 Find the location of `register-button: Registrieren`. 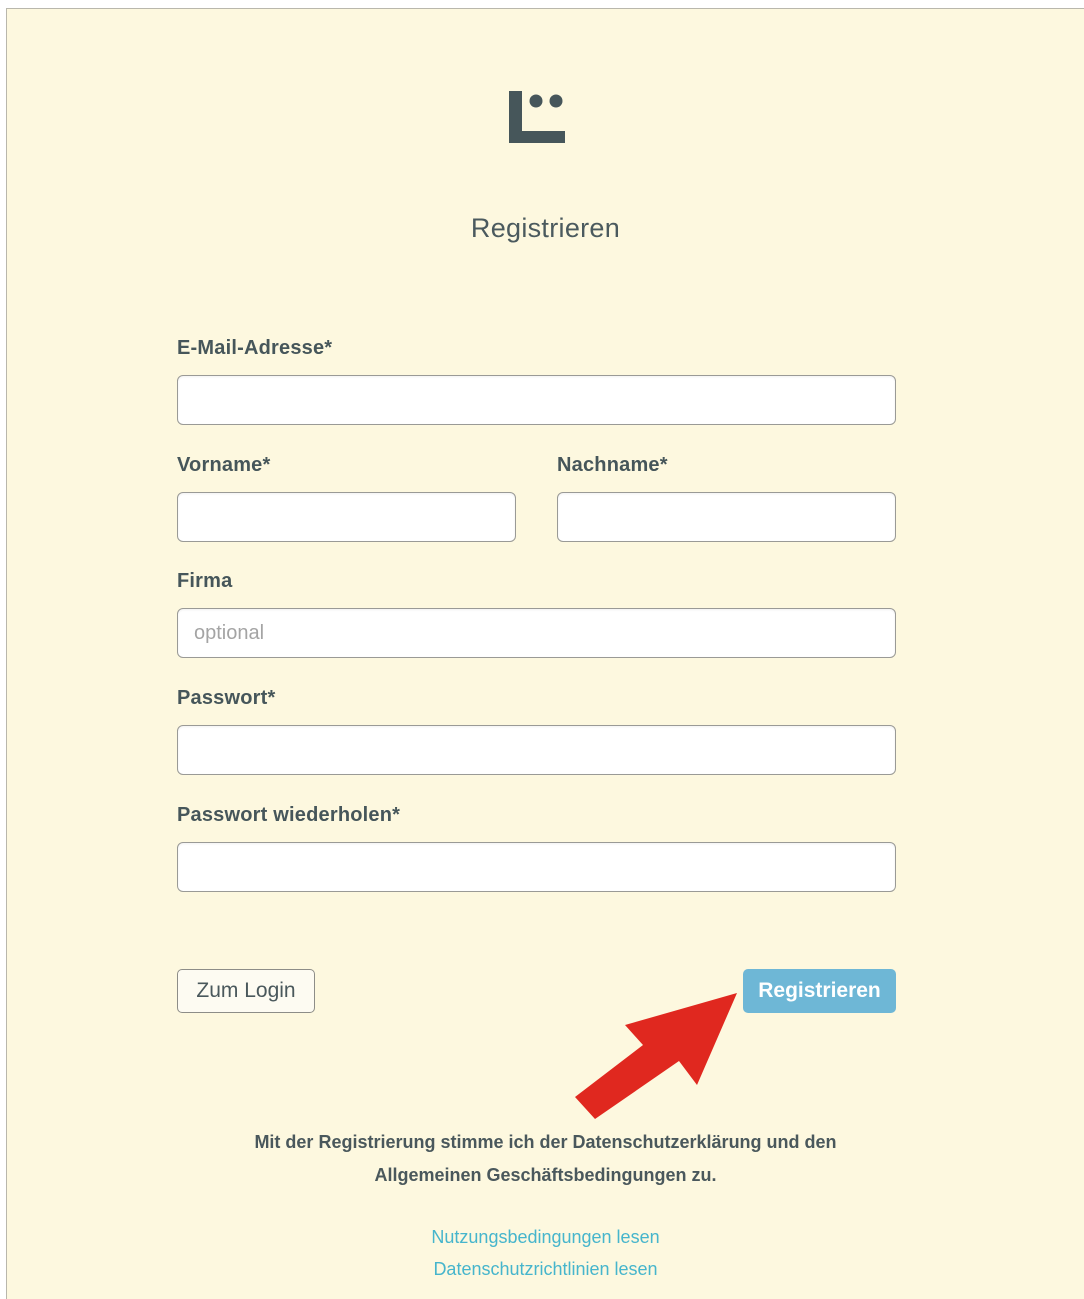

register-button: Registrieren is located at coordinates (819, 991).